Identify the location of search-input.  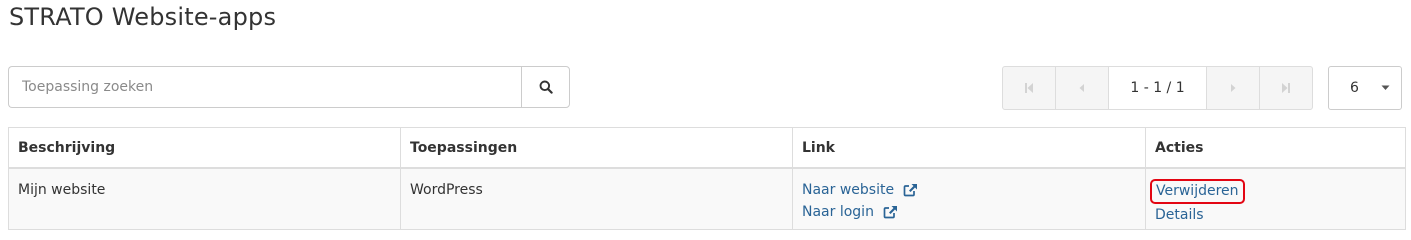
(264, 87).